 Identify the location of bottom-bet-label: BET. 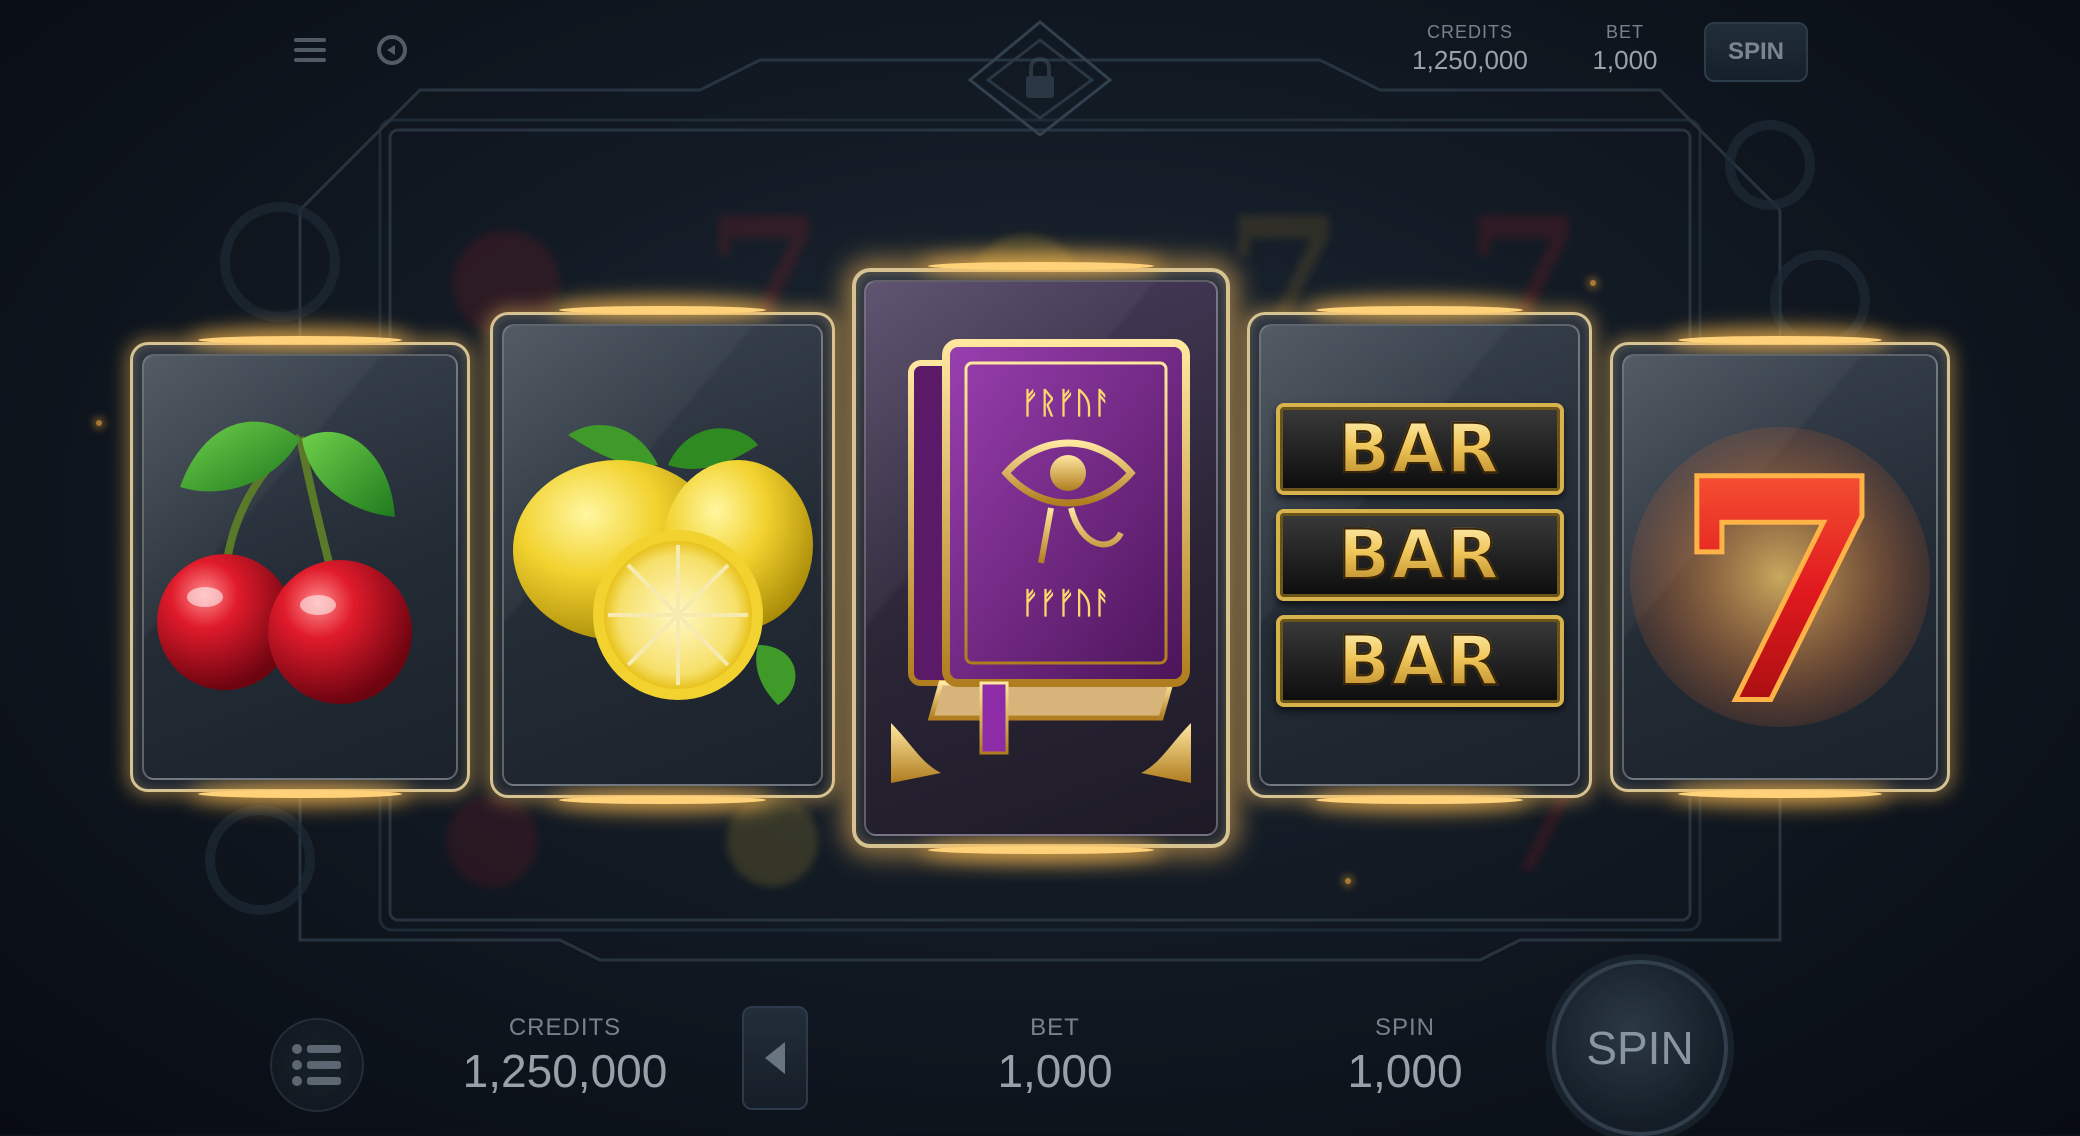
(1055, 1027).